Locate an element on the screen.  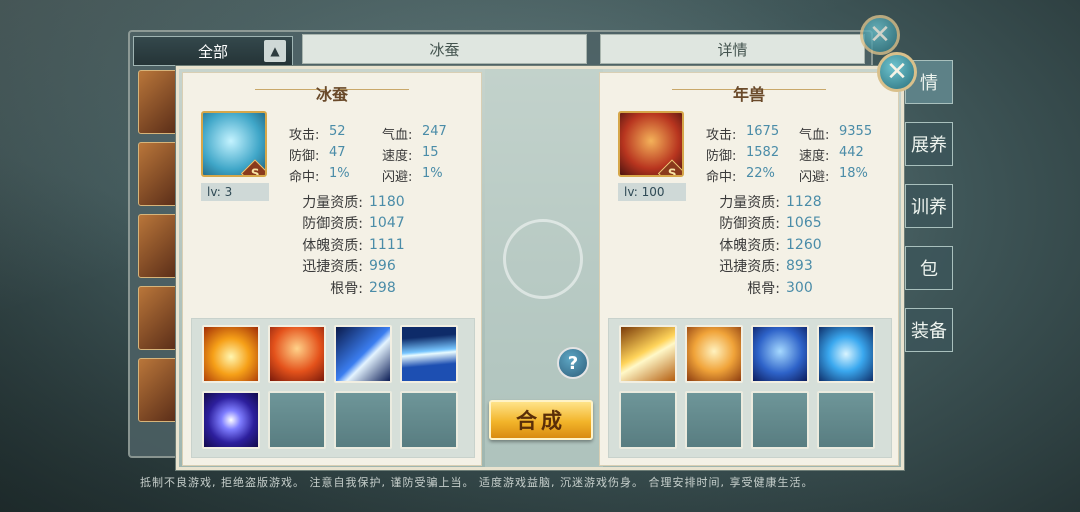
stat-value: 18% is located at coordinates (853, 173).